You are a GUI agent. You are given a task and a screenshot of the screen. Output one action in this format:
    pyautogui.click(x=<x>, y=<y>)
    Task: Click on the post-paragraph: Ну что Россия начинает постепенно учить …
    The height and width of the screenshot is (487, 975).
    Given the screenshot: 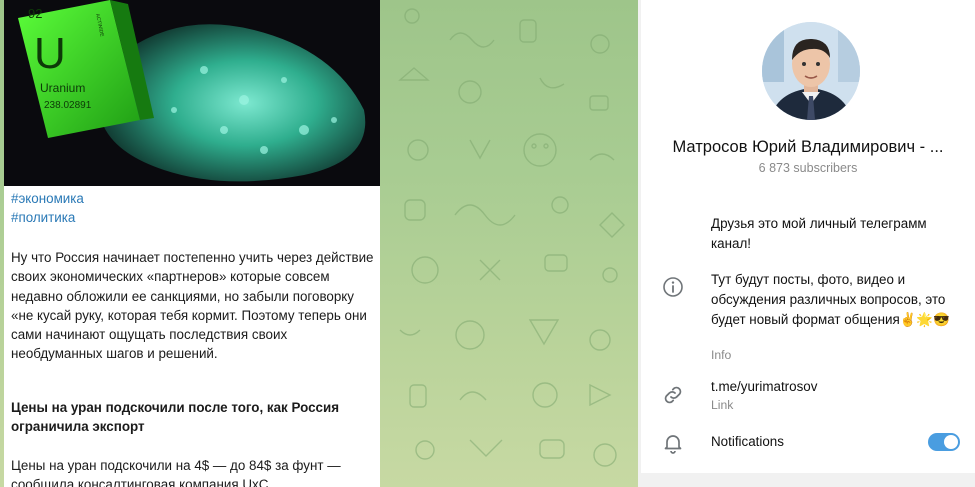 What is the action you would take?
    pyautogui.click(x=192, y=306)
    